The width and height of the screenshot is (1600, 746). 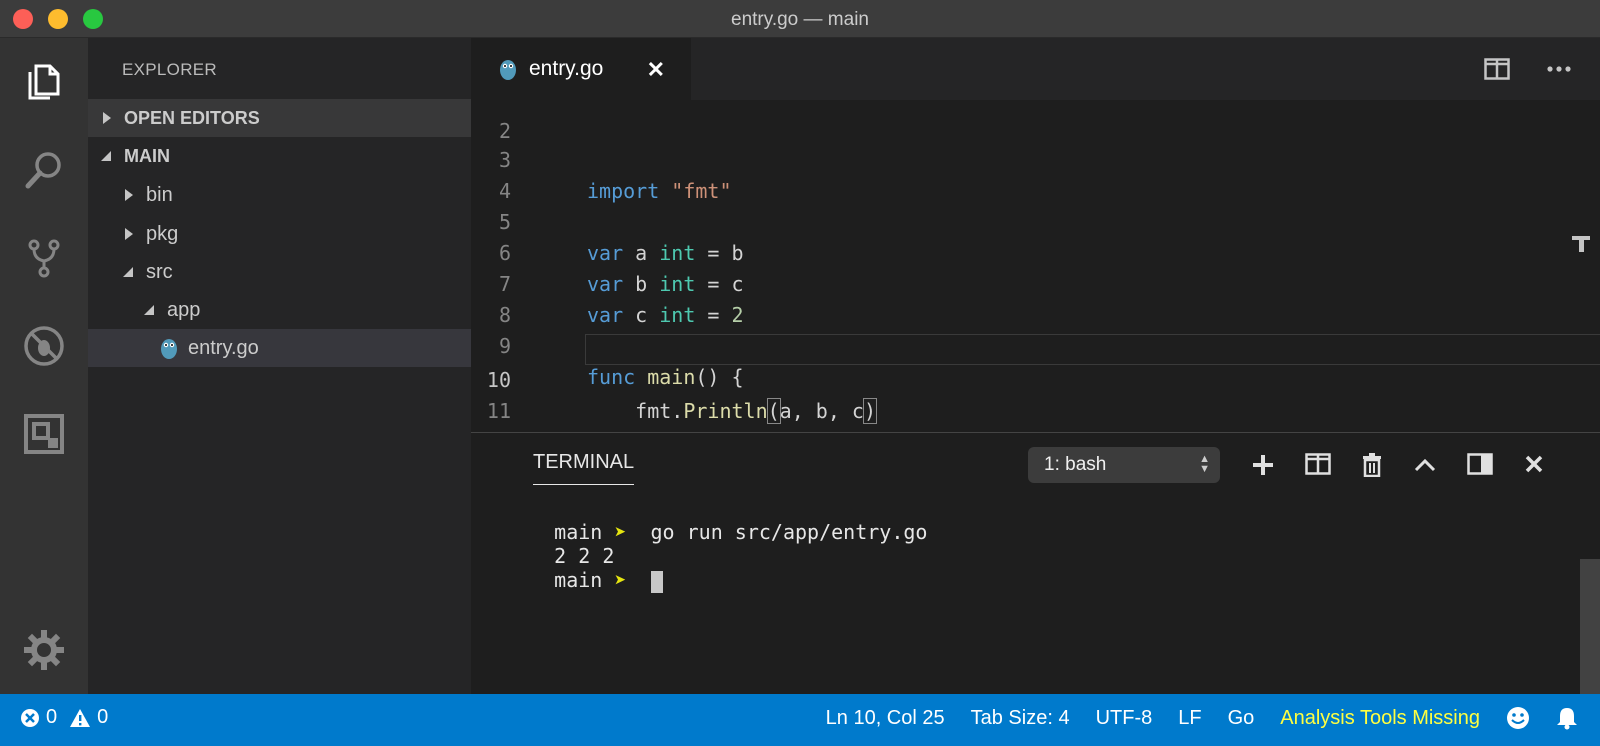 What do you see at coordinates (279, 272) in the screenshot?
I see `tree-item-src: src` at bounding box center [279, 272].